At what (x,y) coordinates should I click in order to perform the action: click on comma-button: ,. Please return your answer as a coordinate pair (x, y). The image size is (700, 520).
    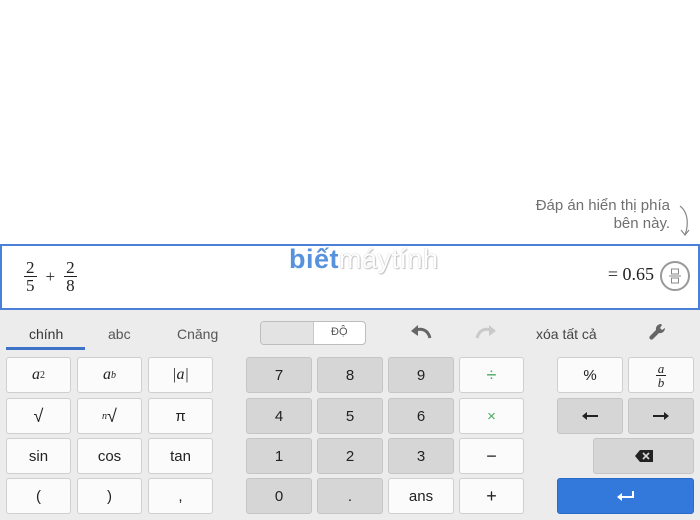
    Looking at the image, I should click on (180, 496).